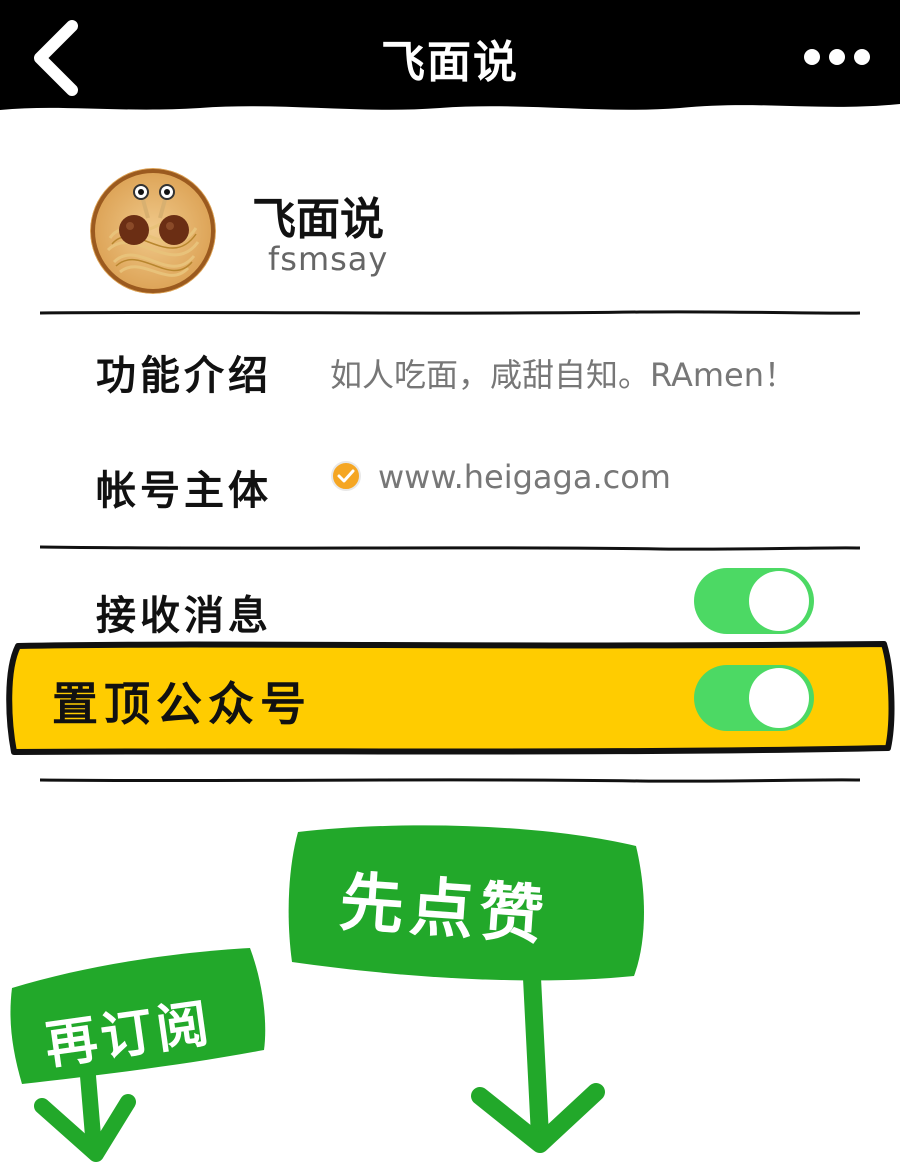 This screenshot has height=1167, width=900. What do you see at coordinates (318, 219) in the screenshot?
I see `profile-name: 飞面说` at bounding box center [318, 219].